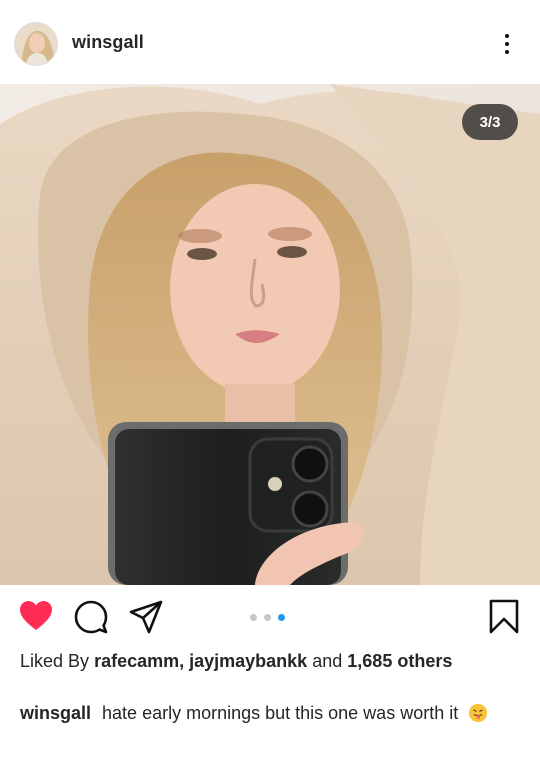 This screenshot has width=540, height=762. What do you see at coordinates (369, 661) in the screenshot?
I see `likes-count: 1,685` at bounding box center [369, 661].